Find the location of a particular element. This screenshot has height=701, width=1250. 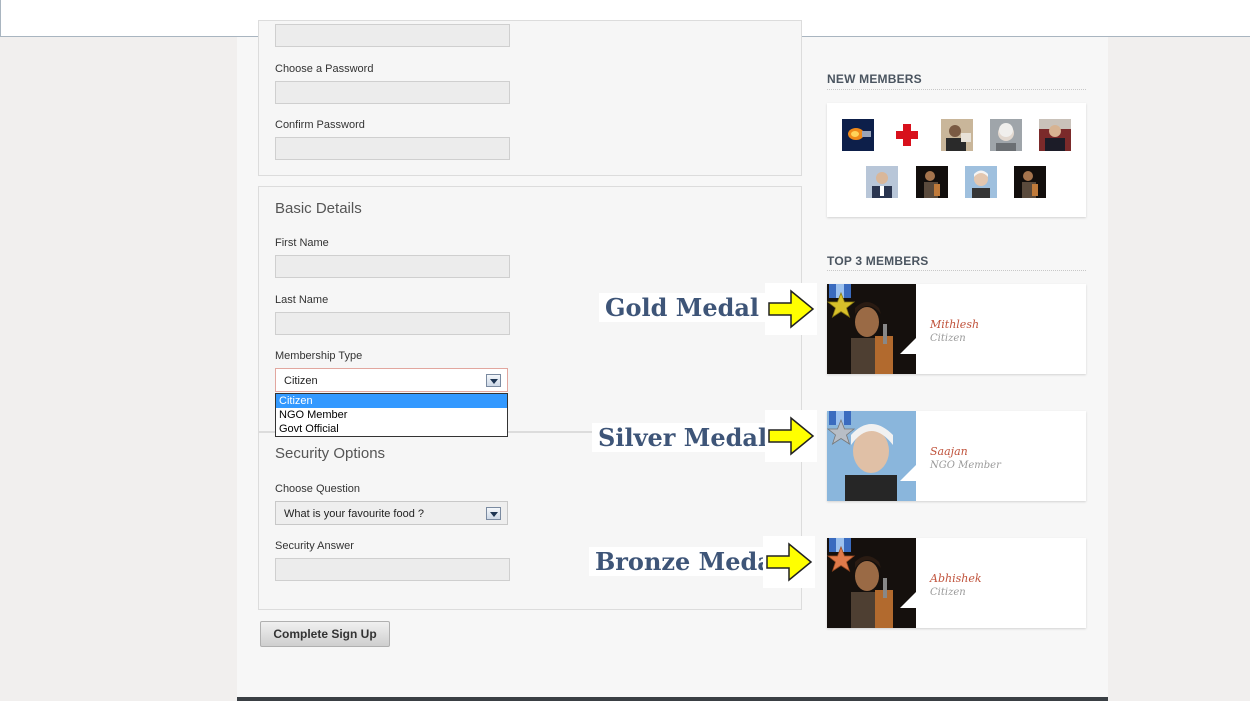

silver-medal-icon is located at coordinates (841, 428).